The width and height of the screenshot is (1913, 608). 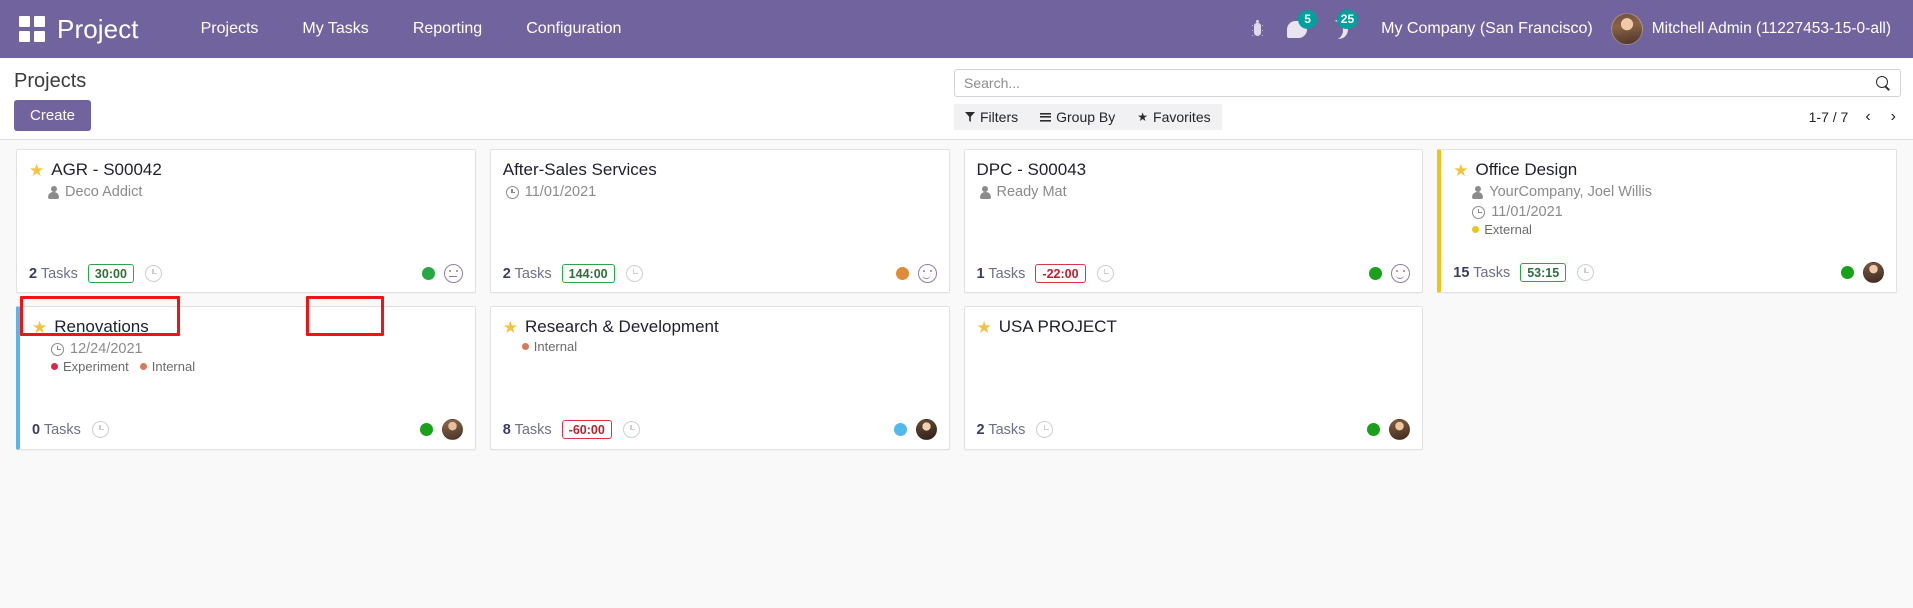 I want to click on project-card: DPC - S00043 Ready Mat 1 Tasks -22:00, so click(x=1193, y=221).